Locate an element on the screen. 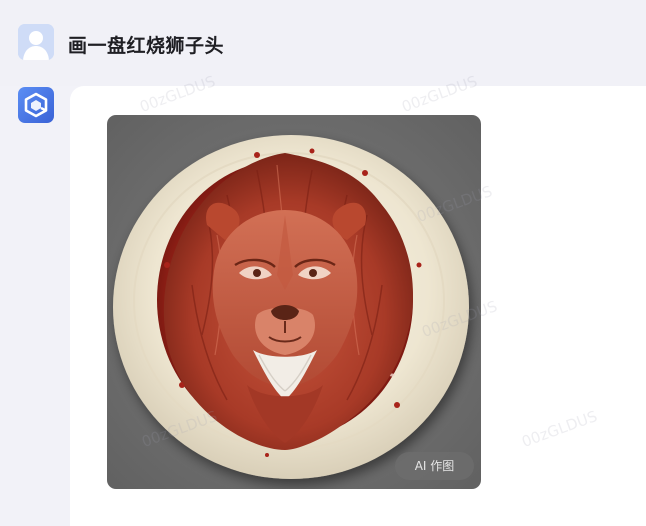 The image size is (646, 526). user-silhouette-icon is located at coordinates (36, 42).